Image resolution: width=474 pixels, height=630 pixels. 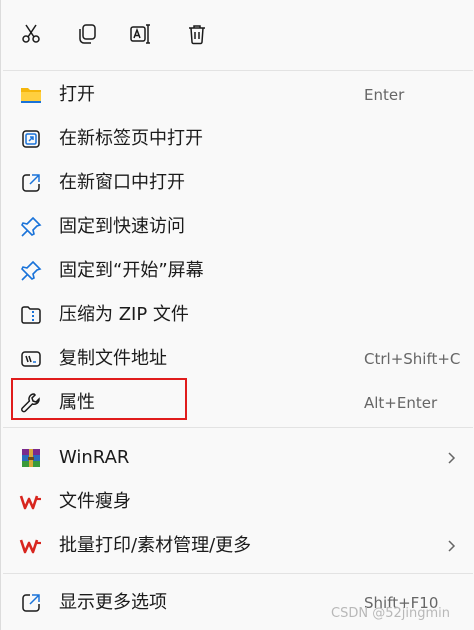 What do you see at coordinates (197, 34) in the screenshot?
I see `trash-icon` at bounding box center [197, 34].